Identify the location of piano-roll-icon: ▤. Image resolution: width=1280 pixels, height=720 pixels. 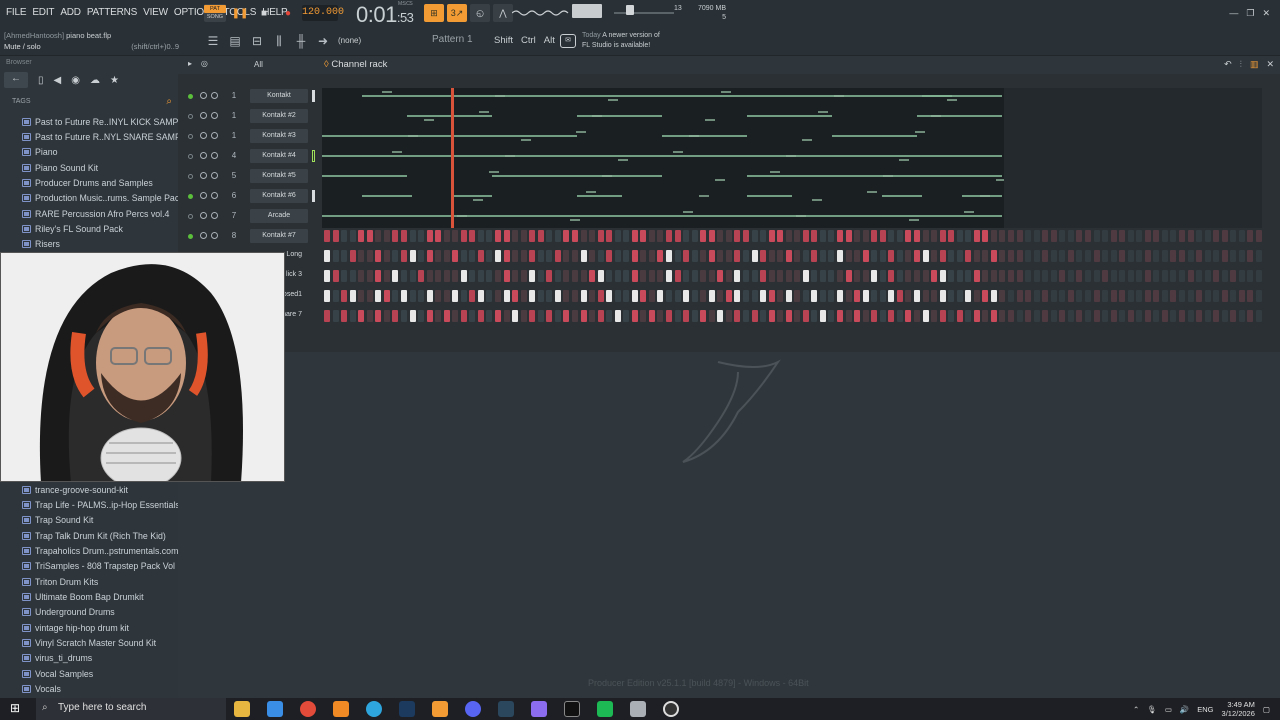
(235, 41).